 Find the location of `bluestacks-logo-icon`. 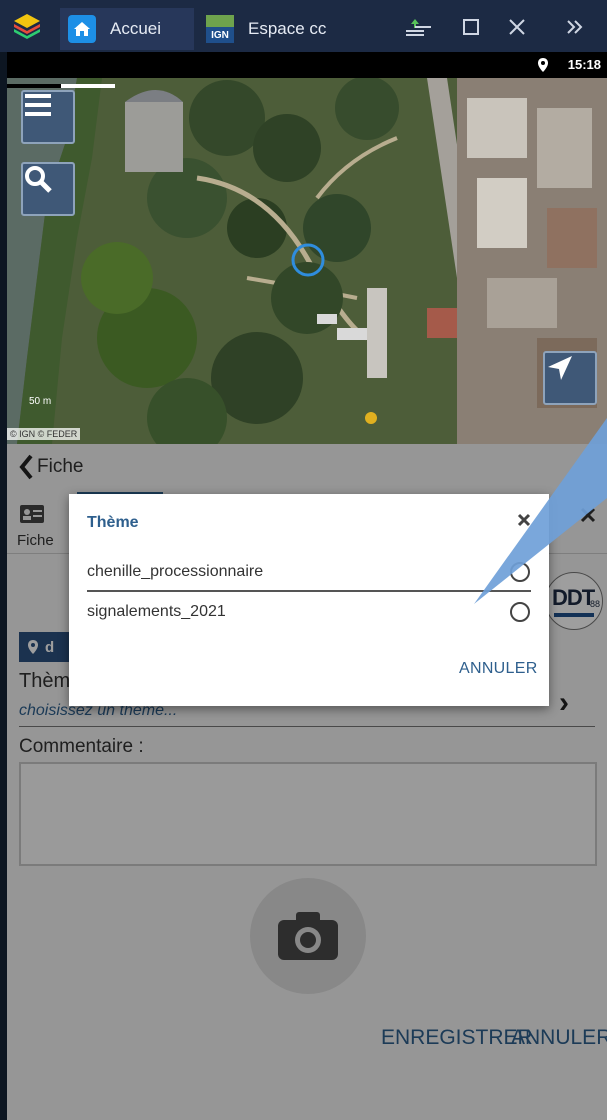

bluestacks-logo-icon is located at coordinates (27, 26).